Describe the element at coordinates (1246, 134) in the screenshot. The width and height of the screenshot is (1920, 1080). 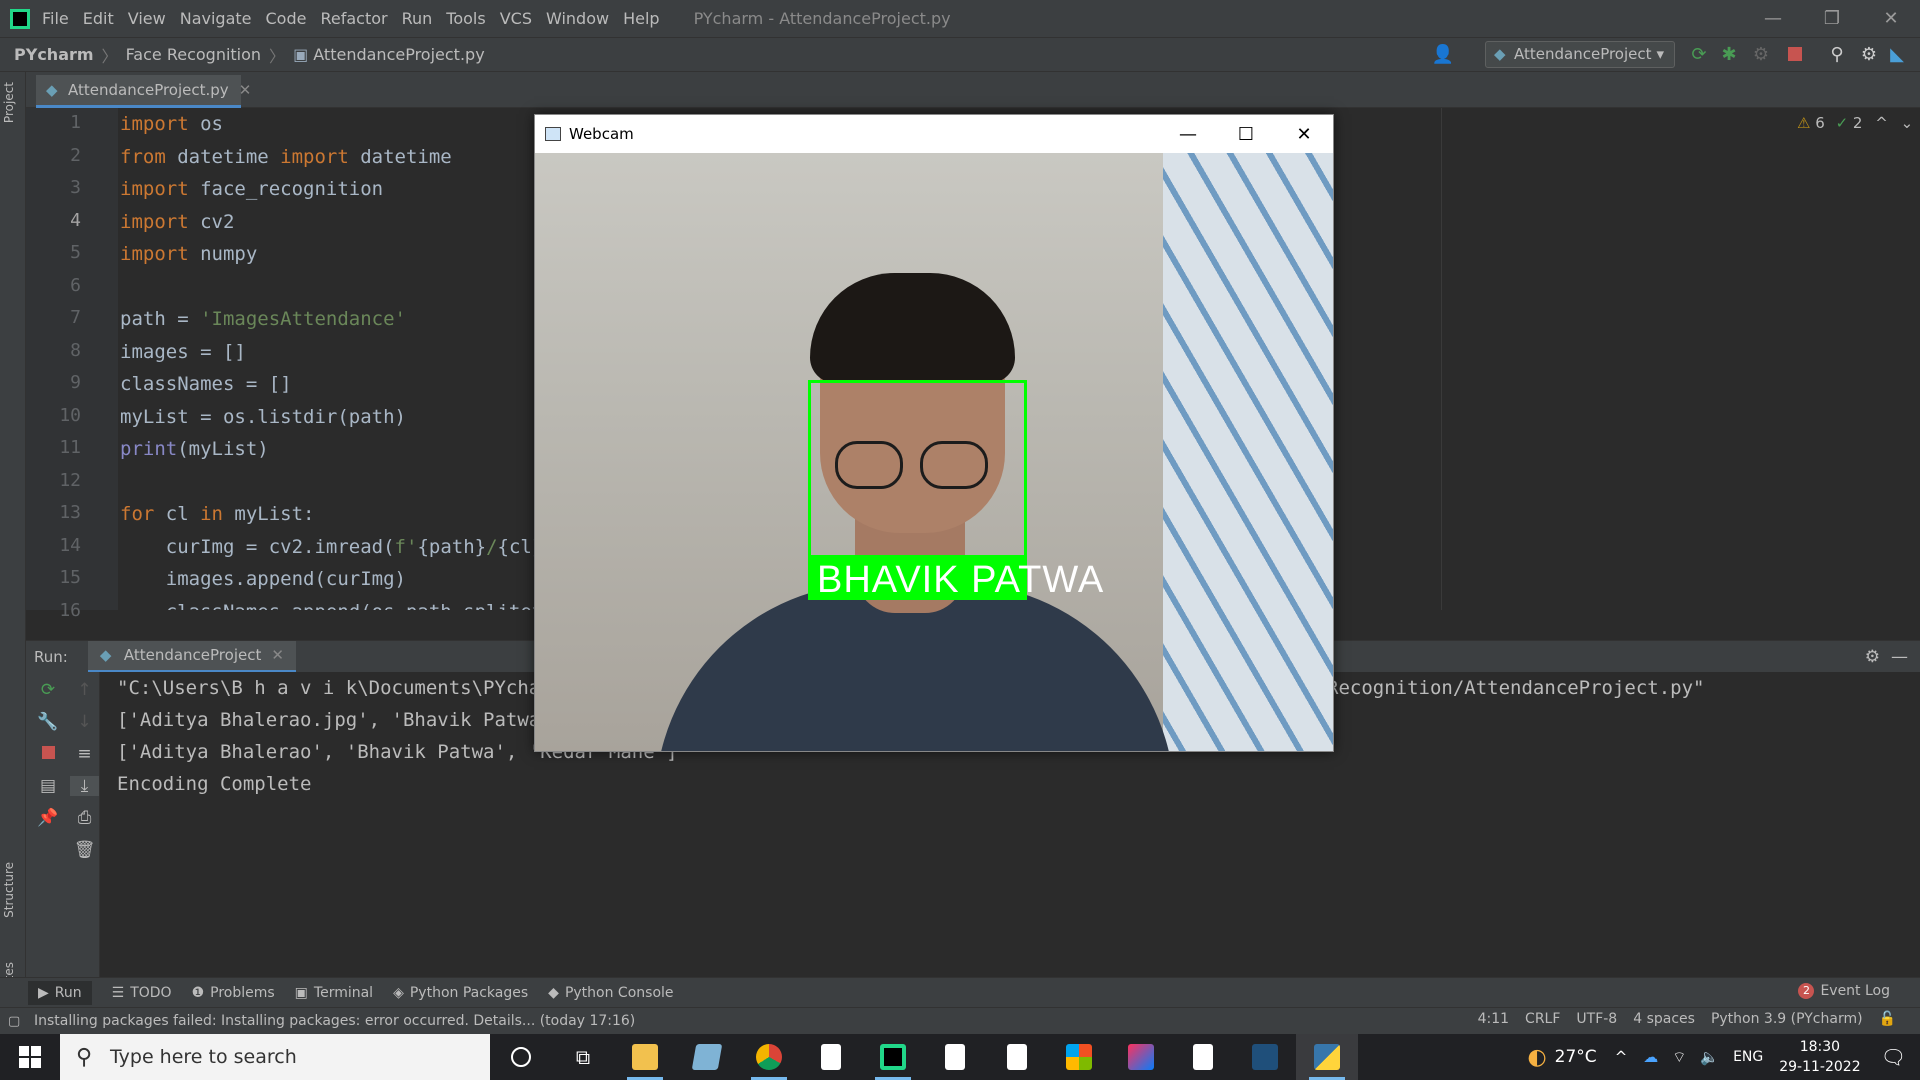
I see `maximize-icon: ☐` at that location.